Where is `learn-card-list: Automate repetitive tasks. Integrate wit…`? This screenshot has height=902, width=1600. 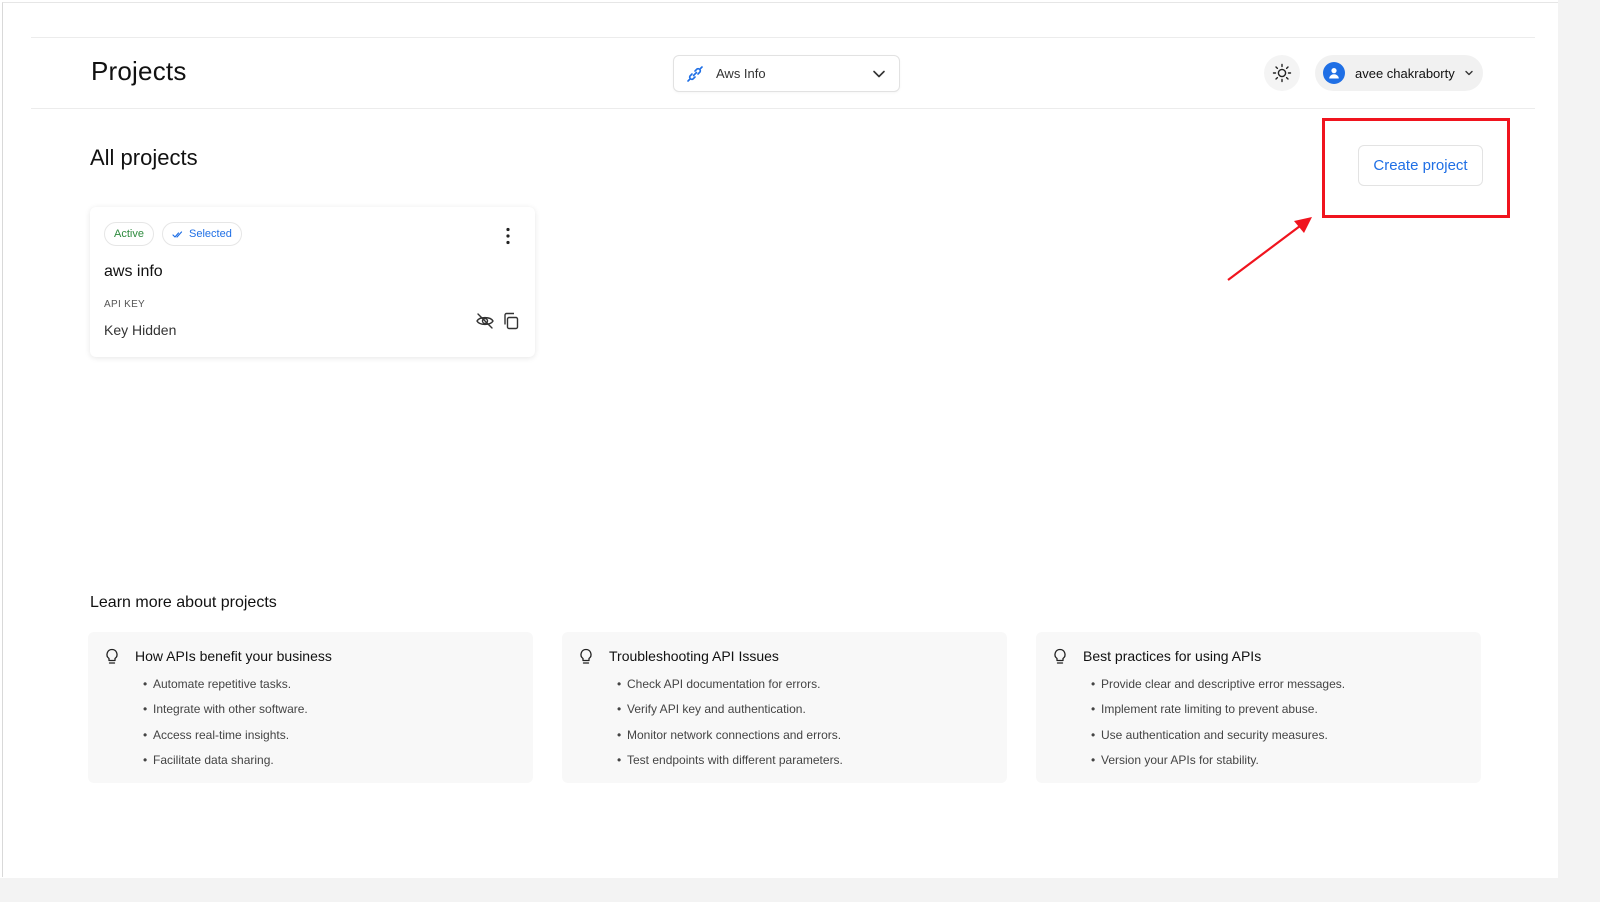 learn-card-list: Automate repetitive tasks. Integrate wit… is located at coordinates (225, 726).